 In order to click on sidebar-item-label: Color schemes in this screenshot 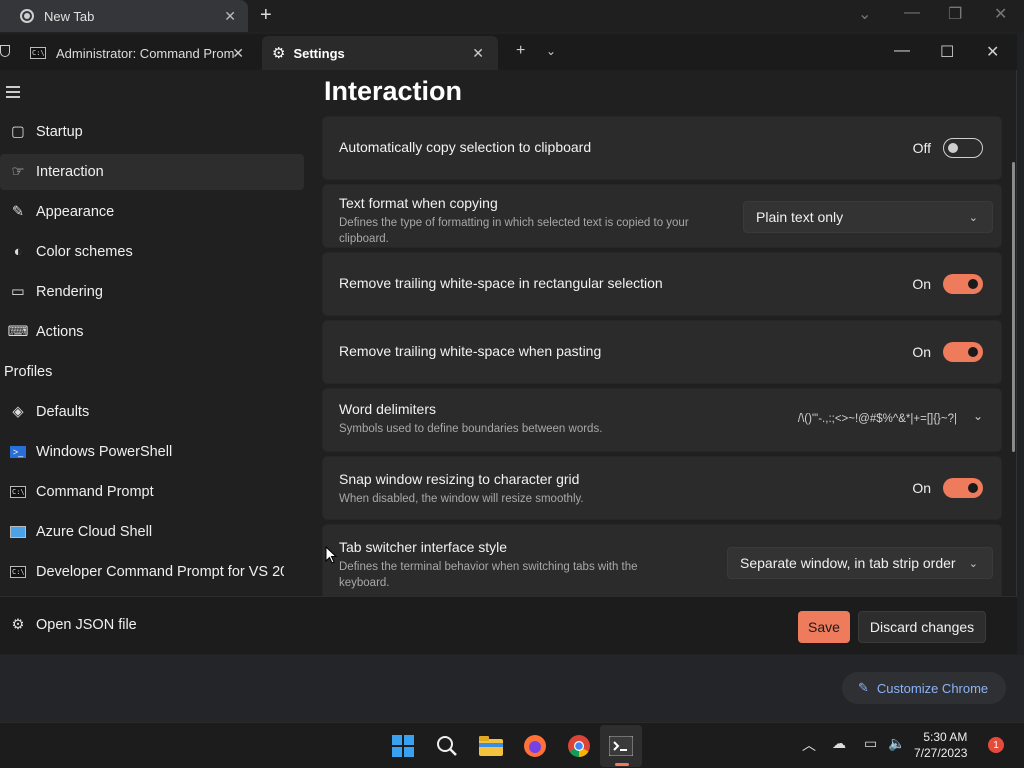, I will do `click(84, 252)`.